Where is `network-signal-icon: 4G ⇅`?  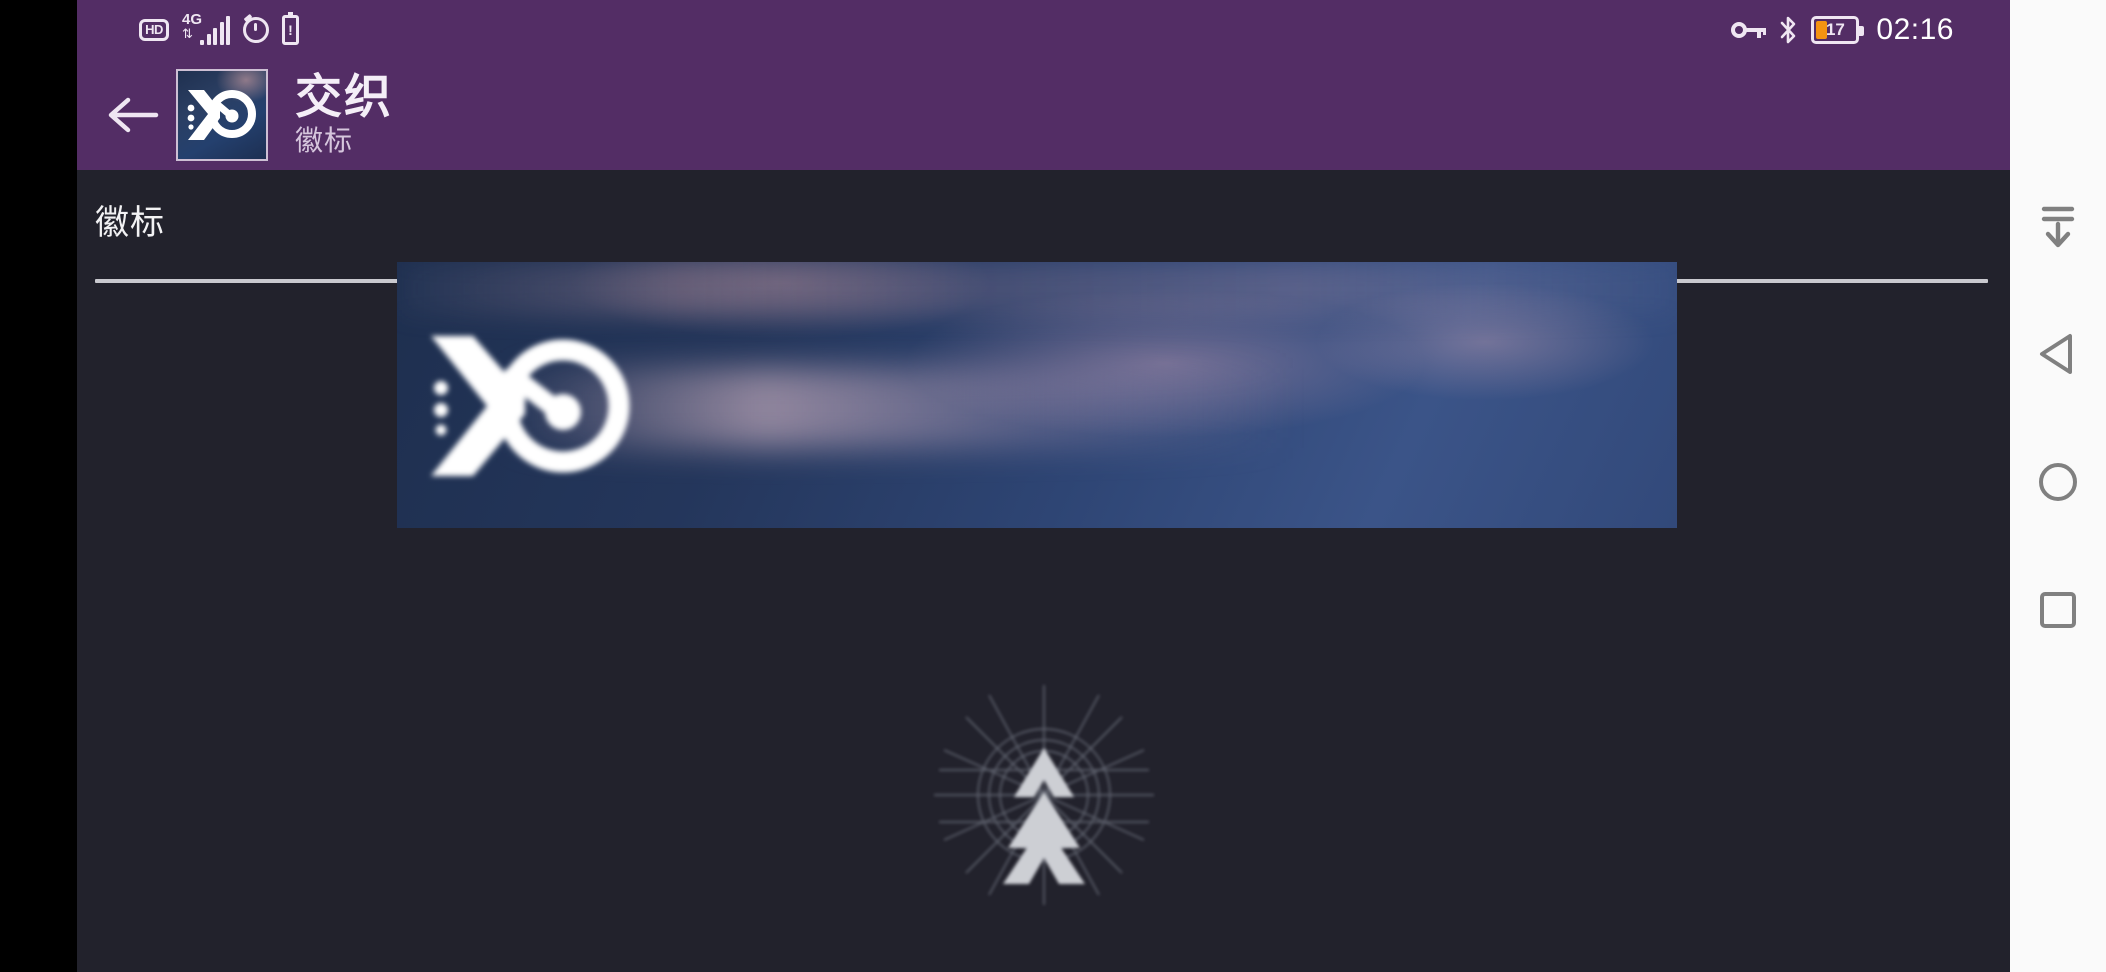
network-signal-icon: 4G ⇅ is located at coordinates (206, 29).